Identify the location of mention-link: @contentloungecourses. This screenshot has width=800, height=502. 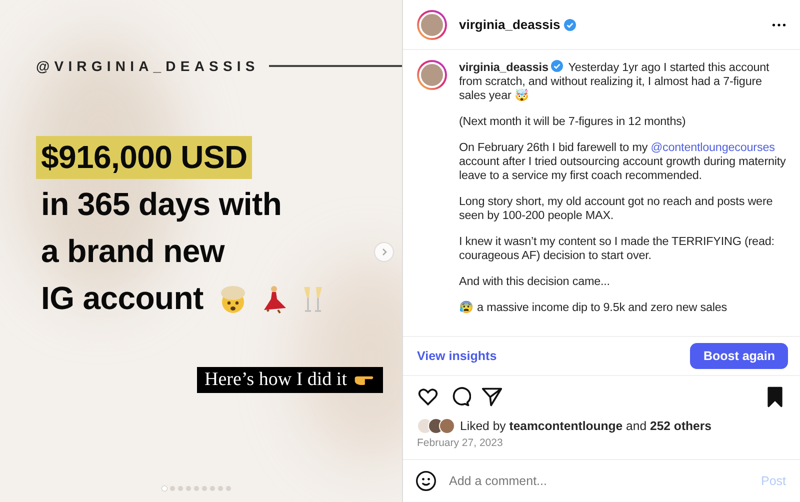
(712, 147).